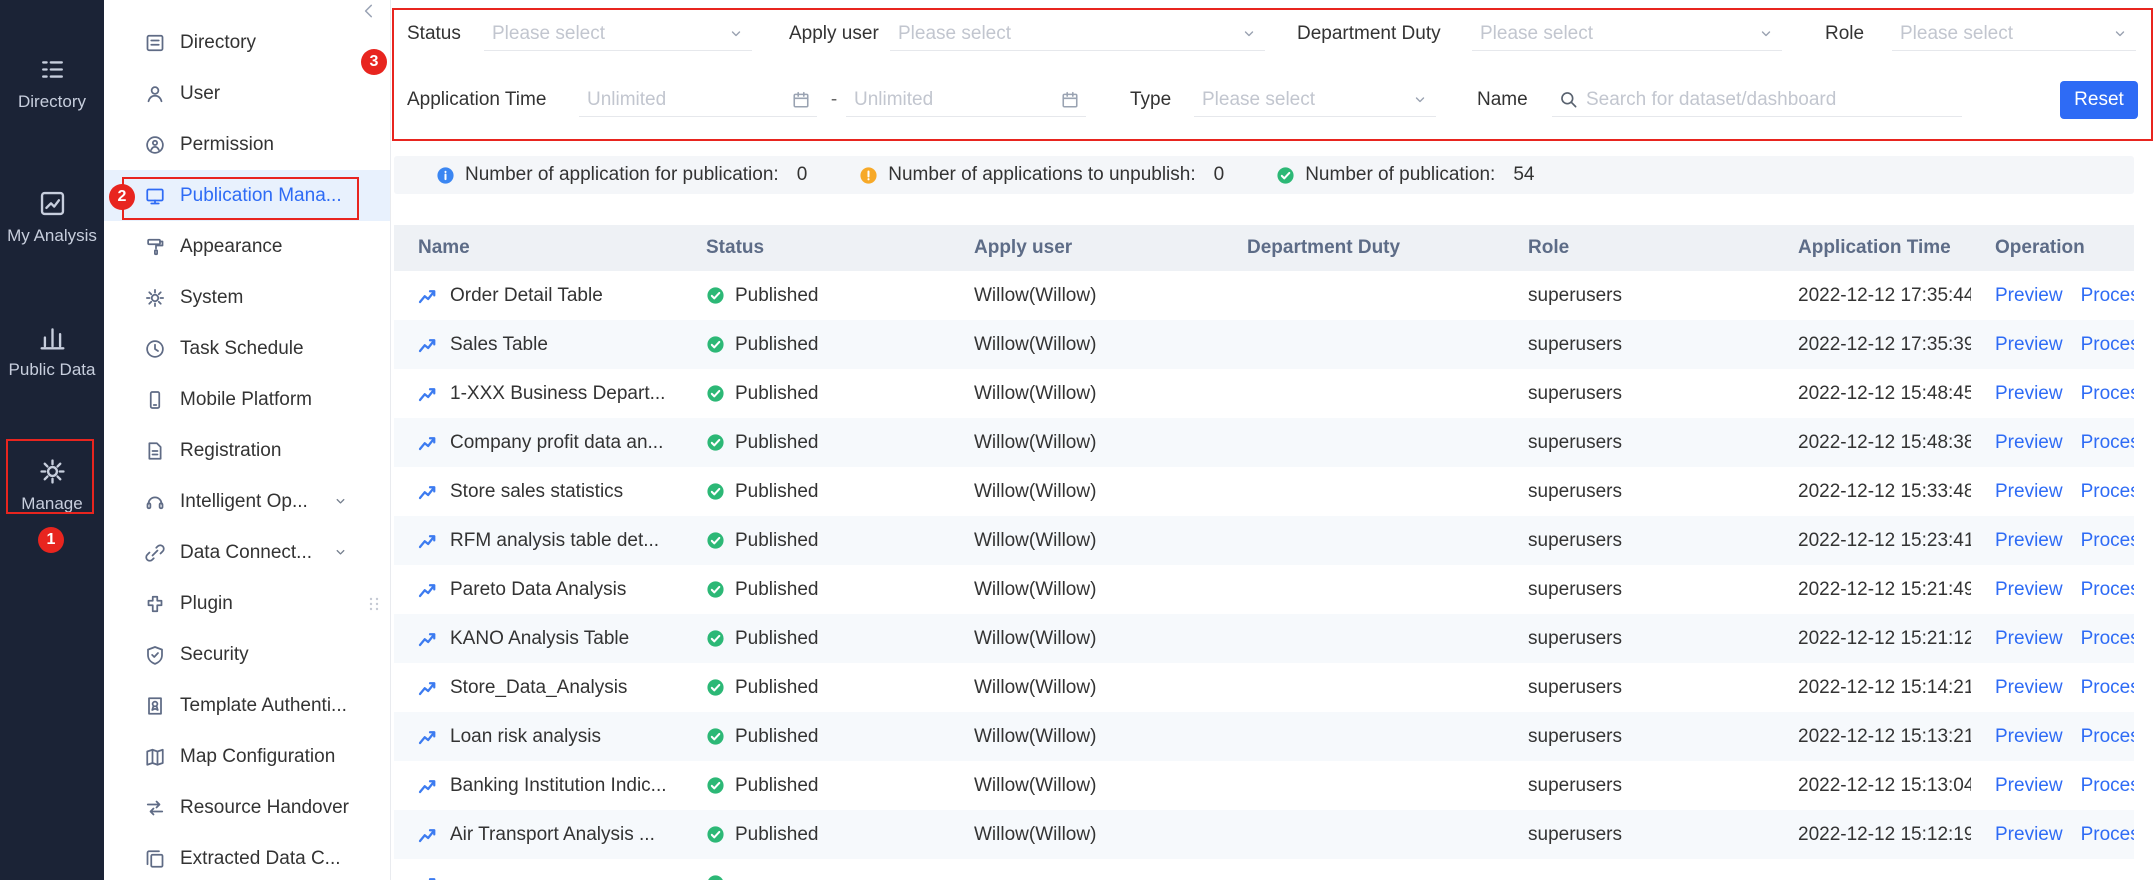 The image size is (2156, 880). What do you see at coordinates (777, 687) in the screenshot?
I see `status-label: Published` at bounding box center [777, 687].